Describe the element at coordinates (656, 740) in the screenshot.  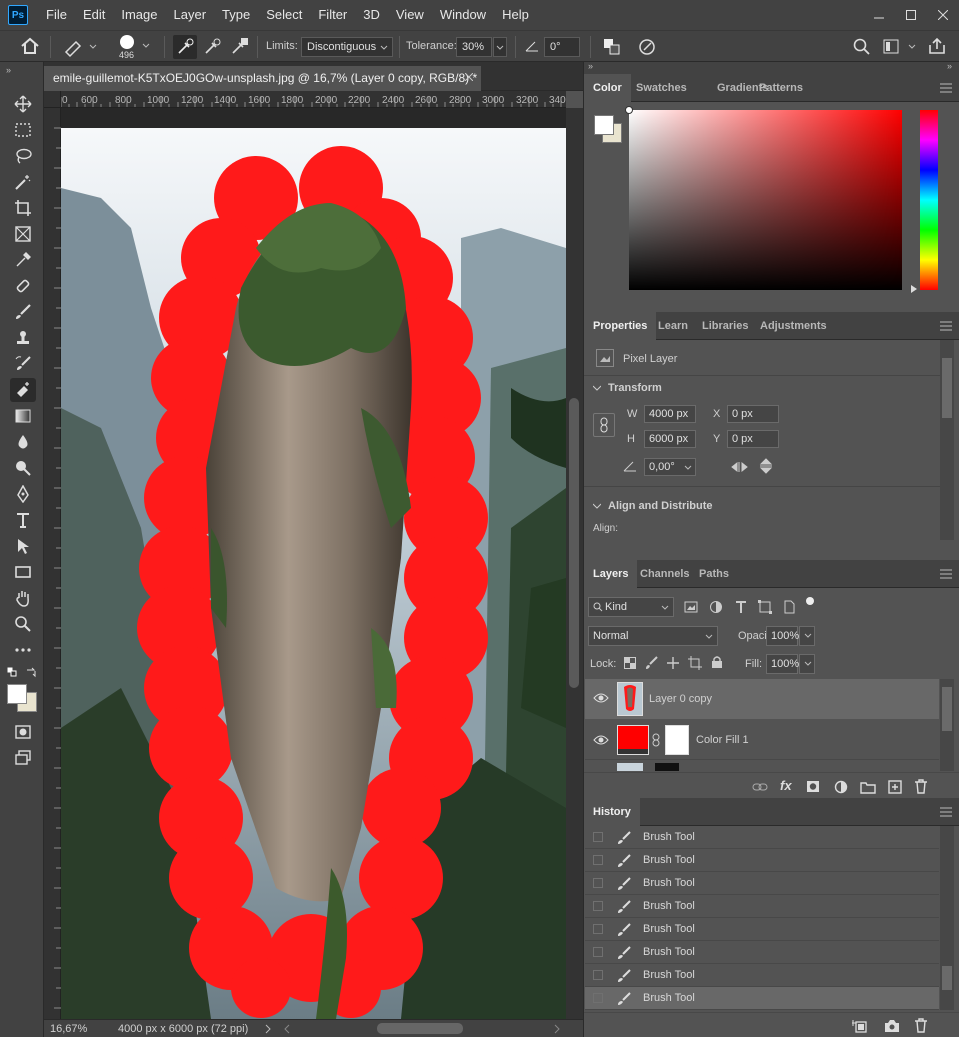
I see `mask-link-icon` at that location.